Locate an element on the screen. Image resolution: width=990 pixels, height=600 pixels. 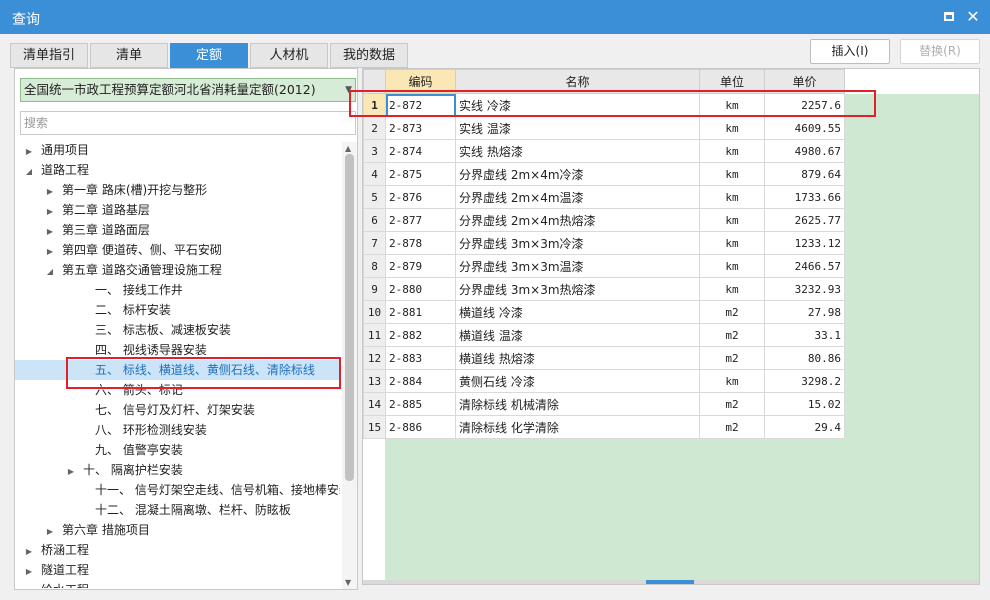
tree-item: ▶ 第一章 路床(槽)开挖与整形 is located at coordinates (177, 190).